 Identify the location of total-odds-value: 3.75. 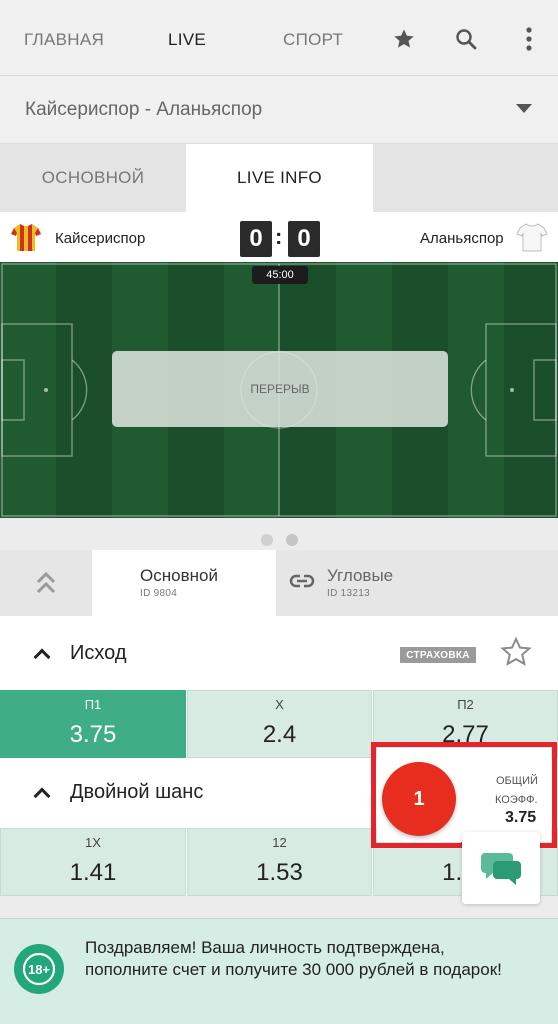
(521, 817).